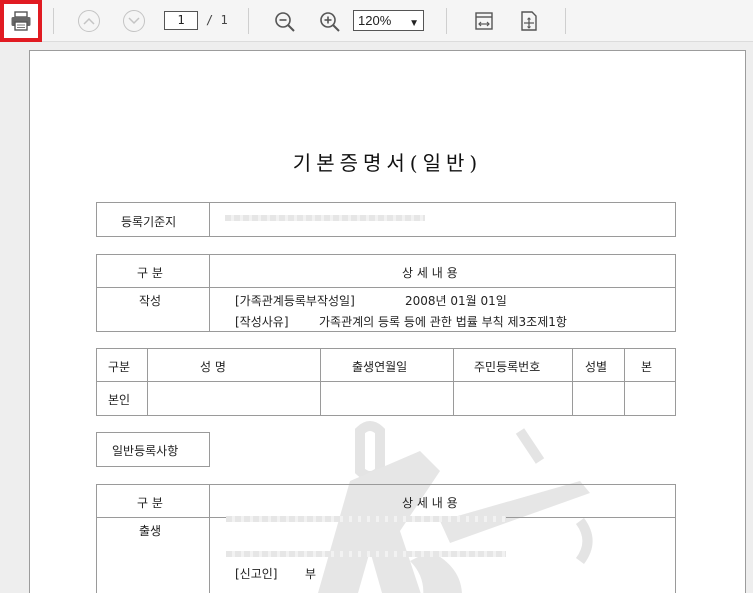 This screenshot has width=753, height=593. I want to click on section1-header-detail: 상 세 내 용, so click(430, 273).